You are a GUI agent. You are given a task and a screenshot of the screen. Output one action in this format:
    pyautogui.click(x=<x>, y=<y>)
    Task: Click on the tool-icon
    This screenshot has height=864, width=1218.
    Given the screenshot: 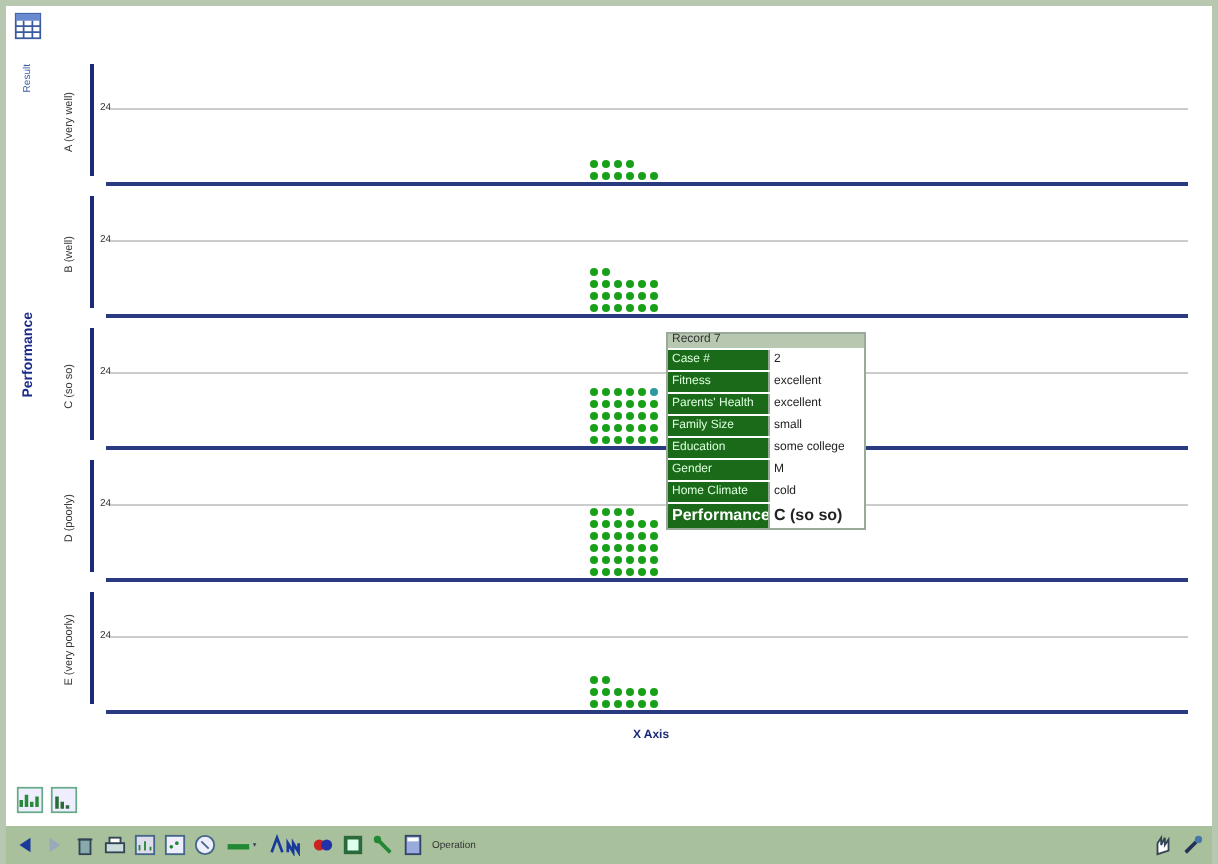 What is the action you would take?
    pyautogui.click(x=1193, y=845)
    